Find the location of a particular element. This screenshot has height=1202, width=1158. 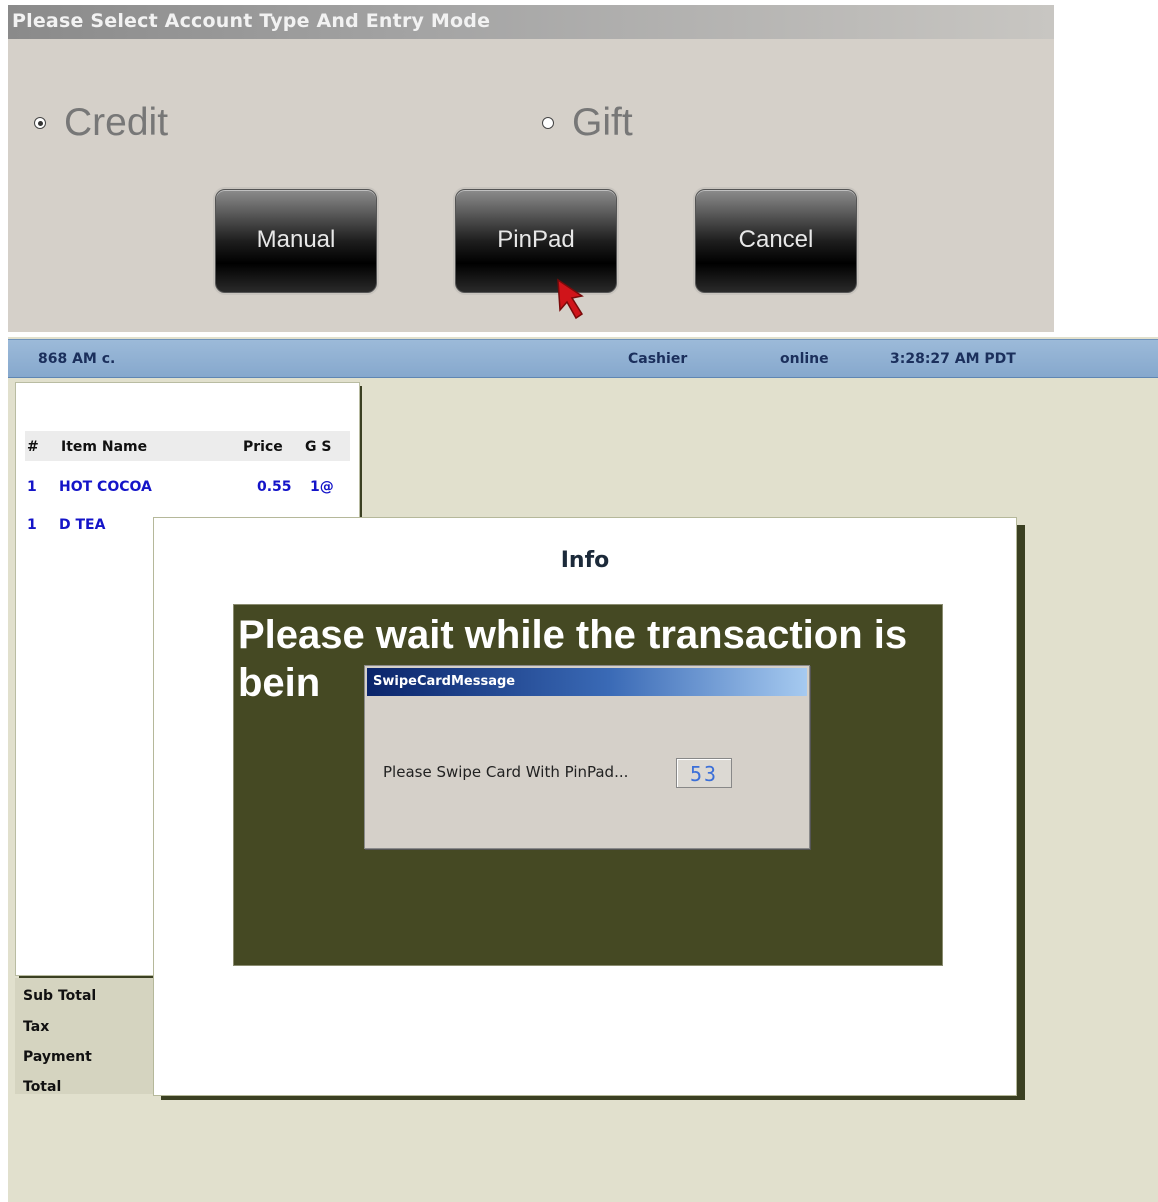

credit-radio: Credit is located at coordinates (124, 123).